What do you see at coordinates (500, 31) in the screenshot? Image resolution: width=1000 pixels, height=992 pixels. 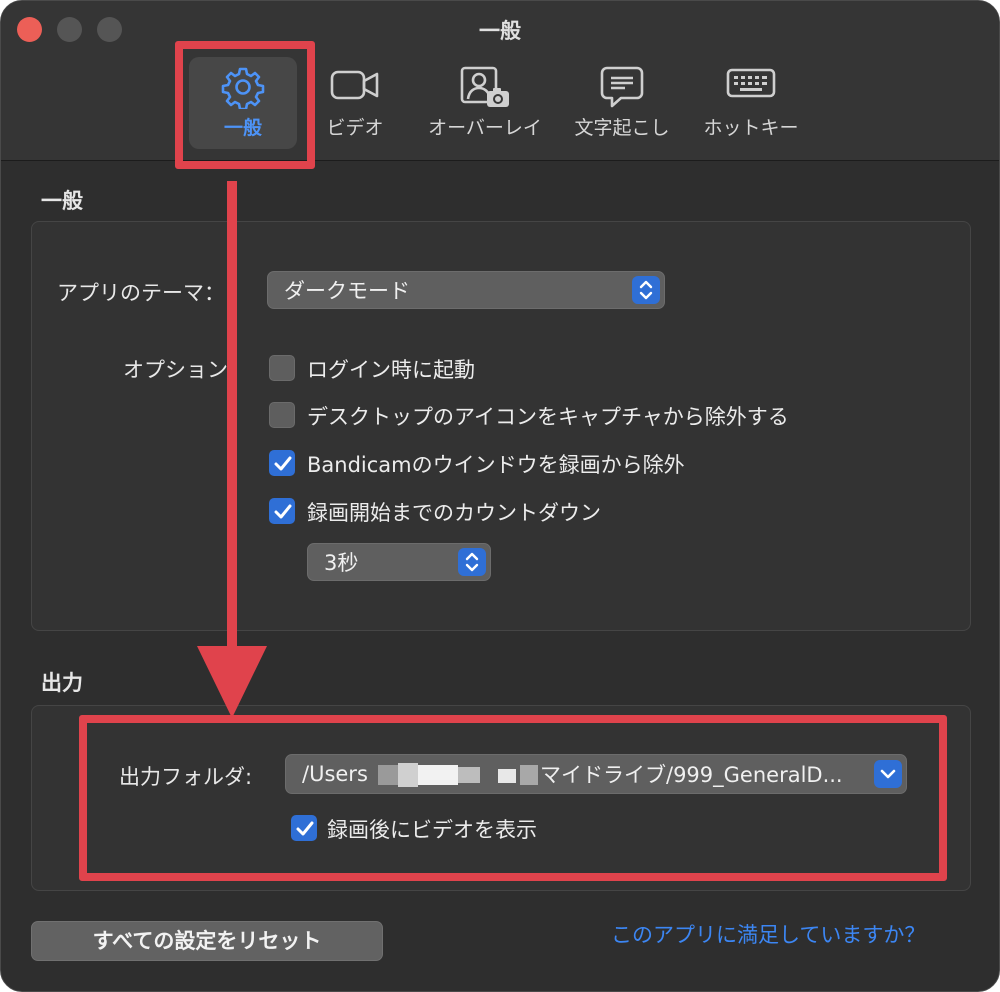 I see `window-title: 一般` at bounding box center [500, 31].